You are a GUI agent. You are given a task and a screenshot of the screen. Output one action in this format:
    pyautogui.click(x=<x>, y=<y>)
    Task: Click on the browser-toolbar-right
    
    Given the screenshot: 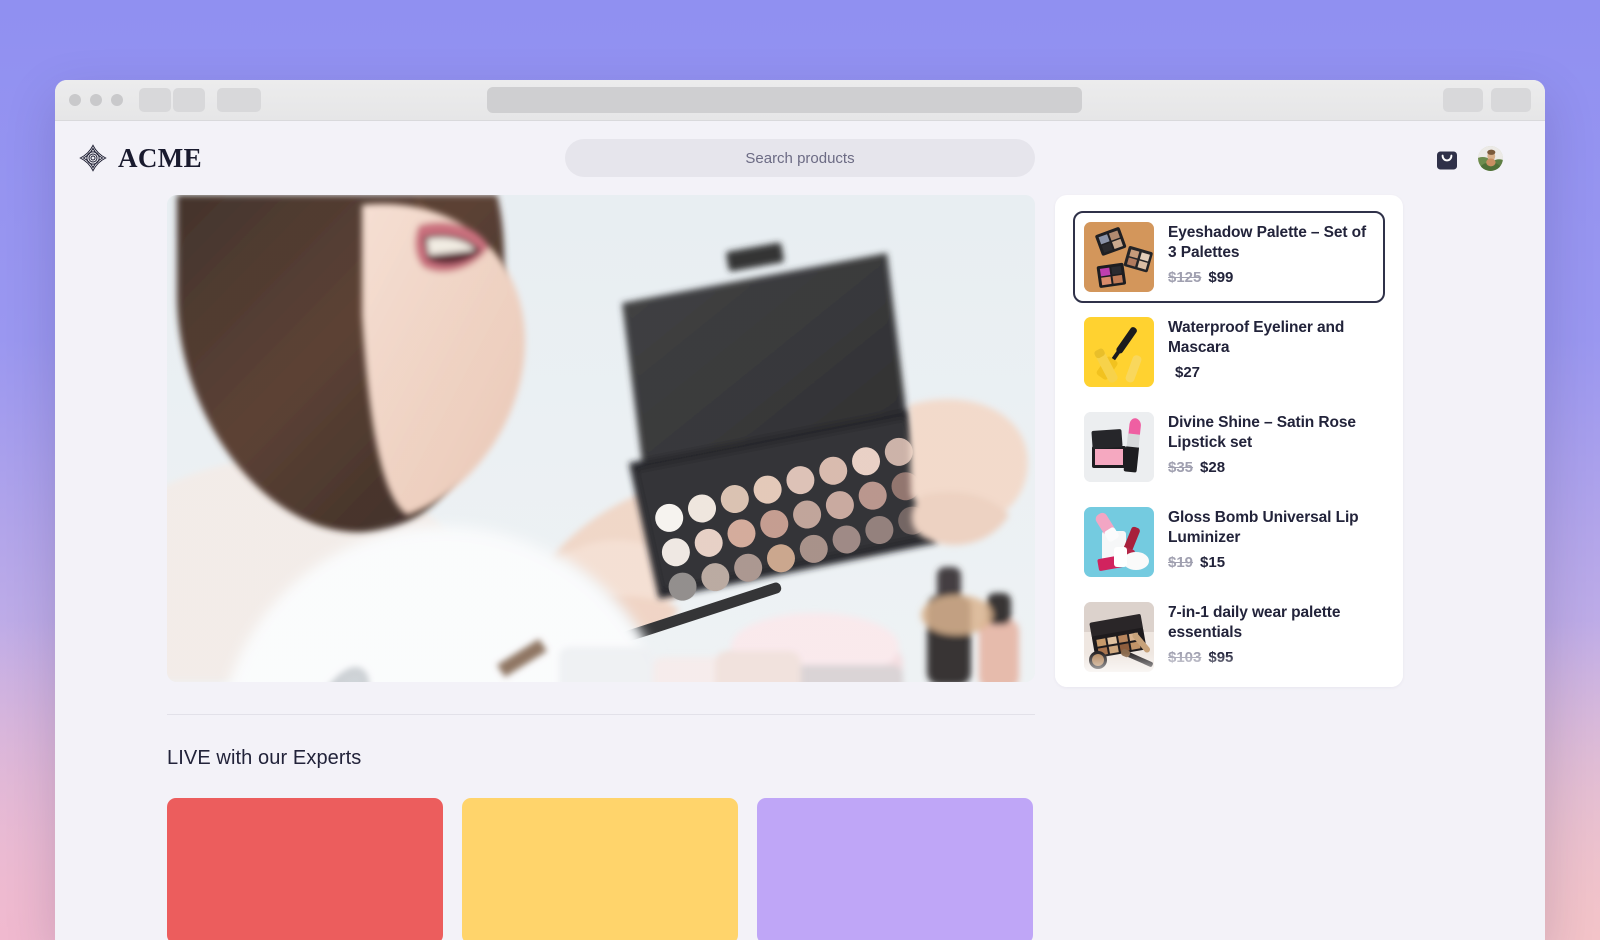 What is the action you would take?
    pyautogui.click(x=1487, y=100)
    